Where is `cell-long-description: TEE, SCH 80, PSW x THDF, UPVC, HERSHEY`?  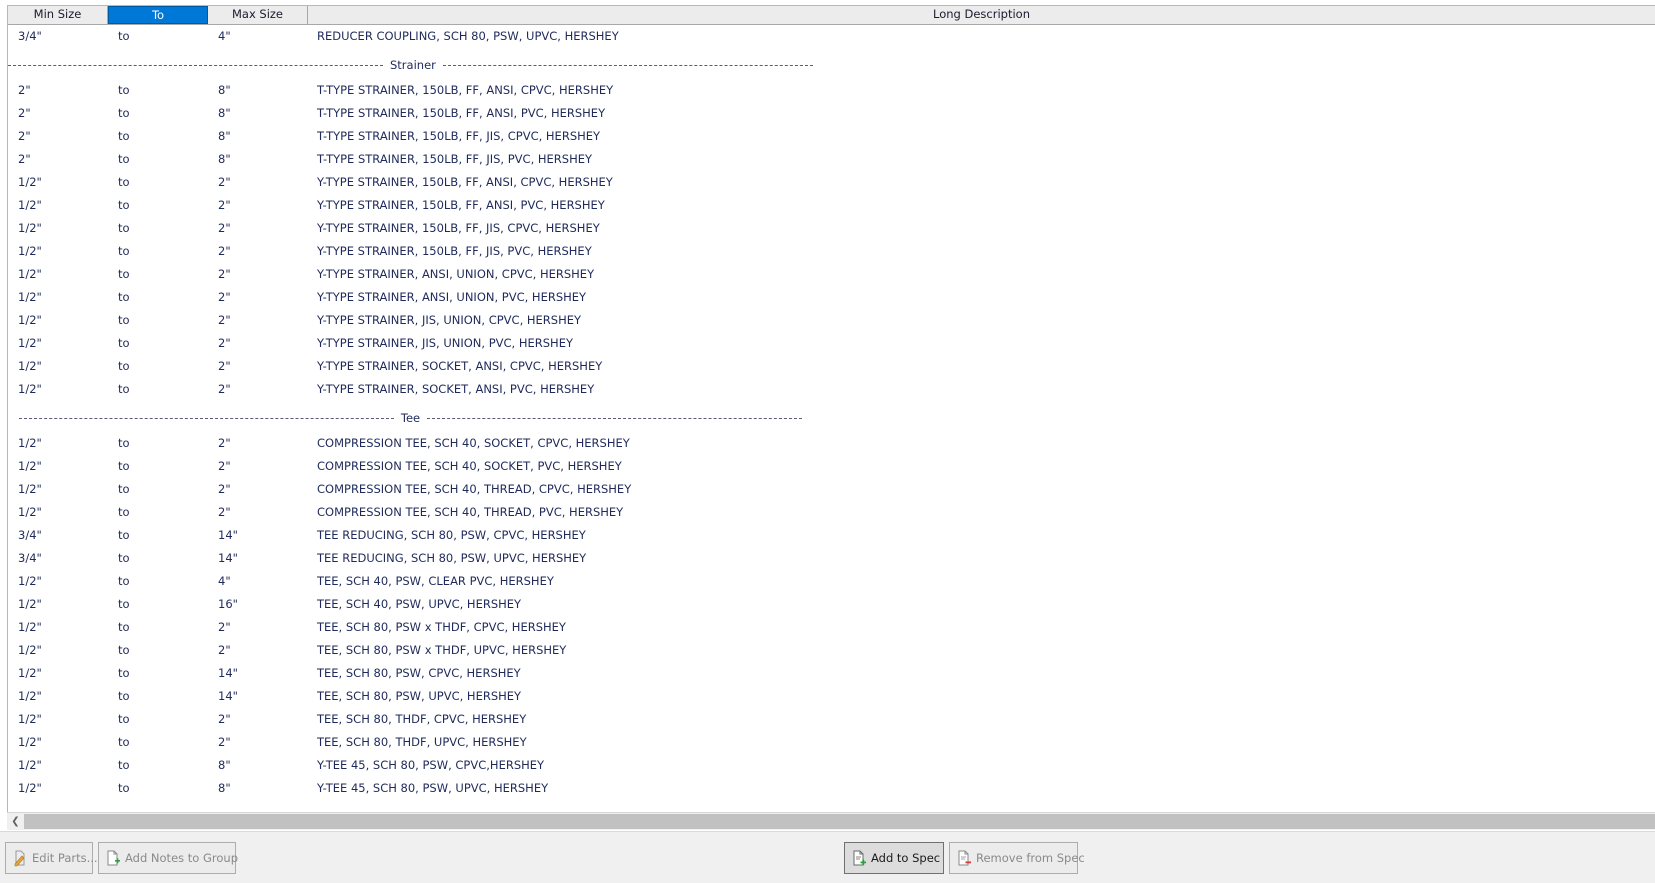 cell-long-description: TEE, SCH 80, PSW x THDF, UPVC, HERSHEY is located at coordinates (442, 650).